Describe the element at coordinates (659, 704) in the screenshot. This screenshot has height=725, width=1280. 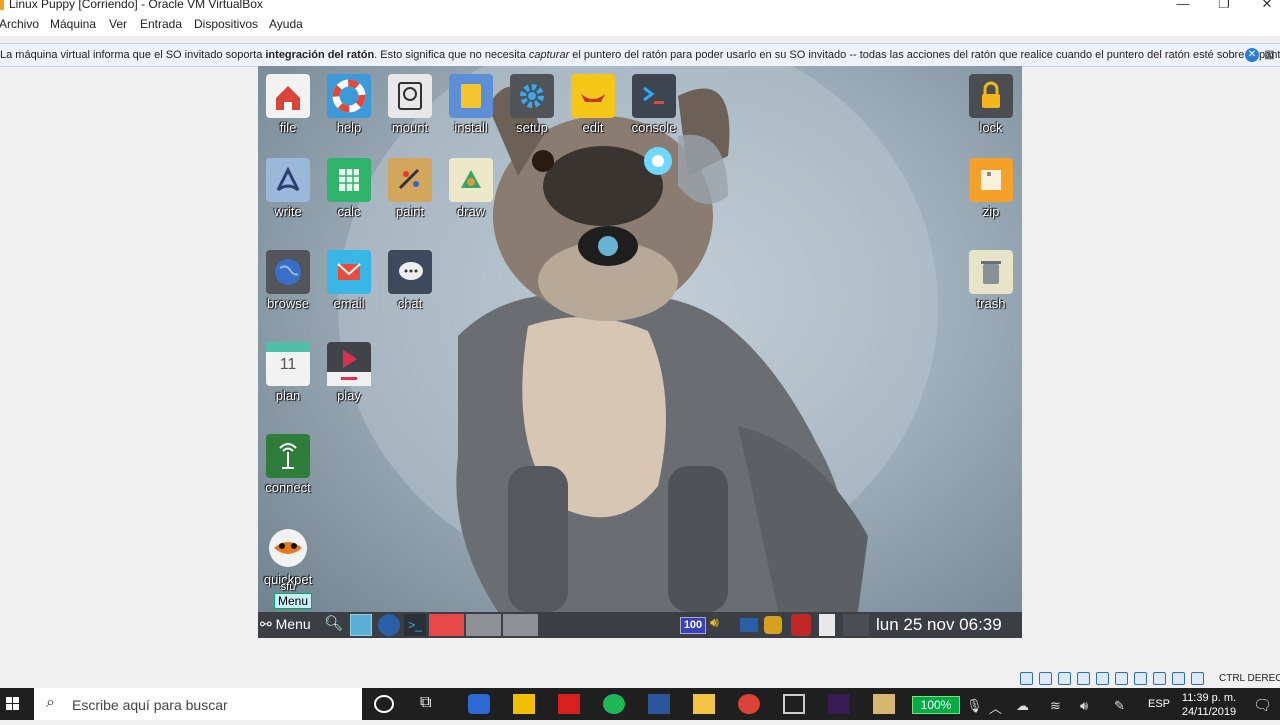
I see `word-icon` at that location.